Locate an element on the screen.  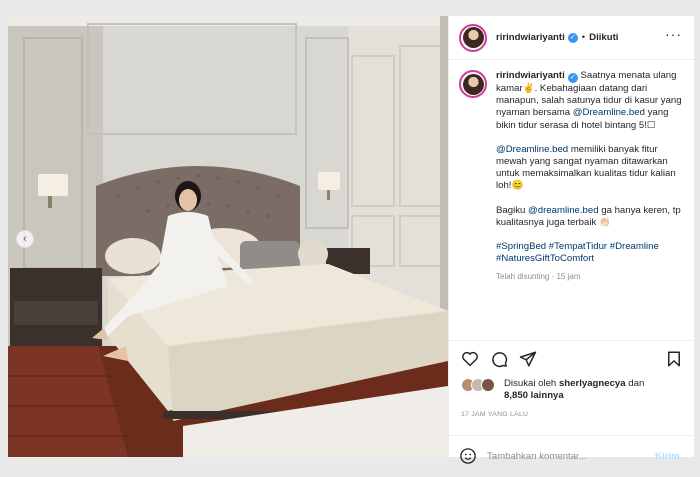
liker-username: sherlyagnecya is located at coordinates (592, 383).